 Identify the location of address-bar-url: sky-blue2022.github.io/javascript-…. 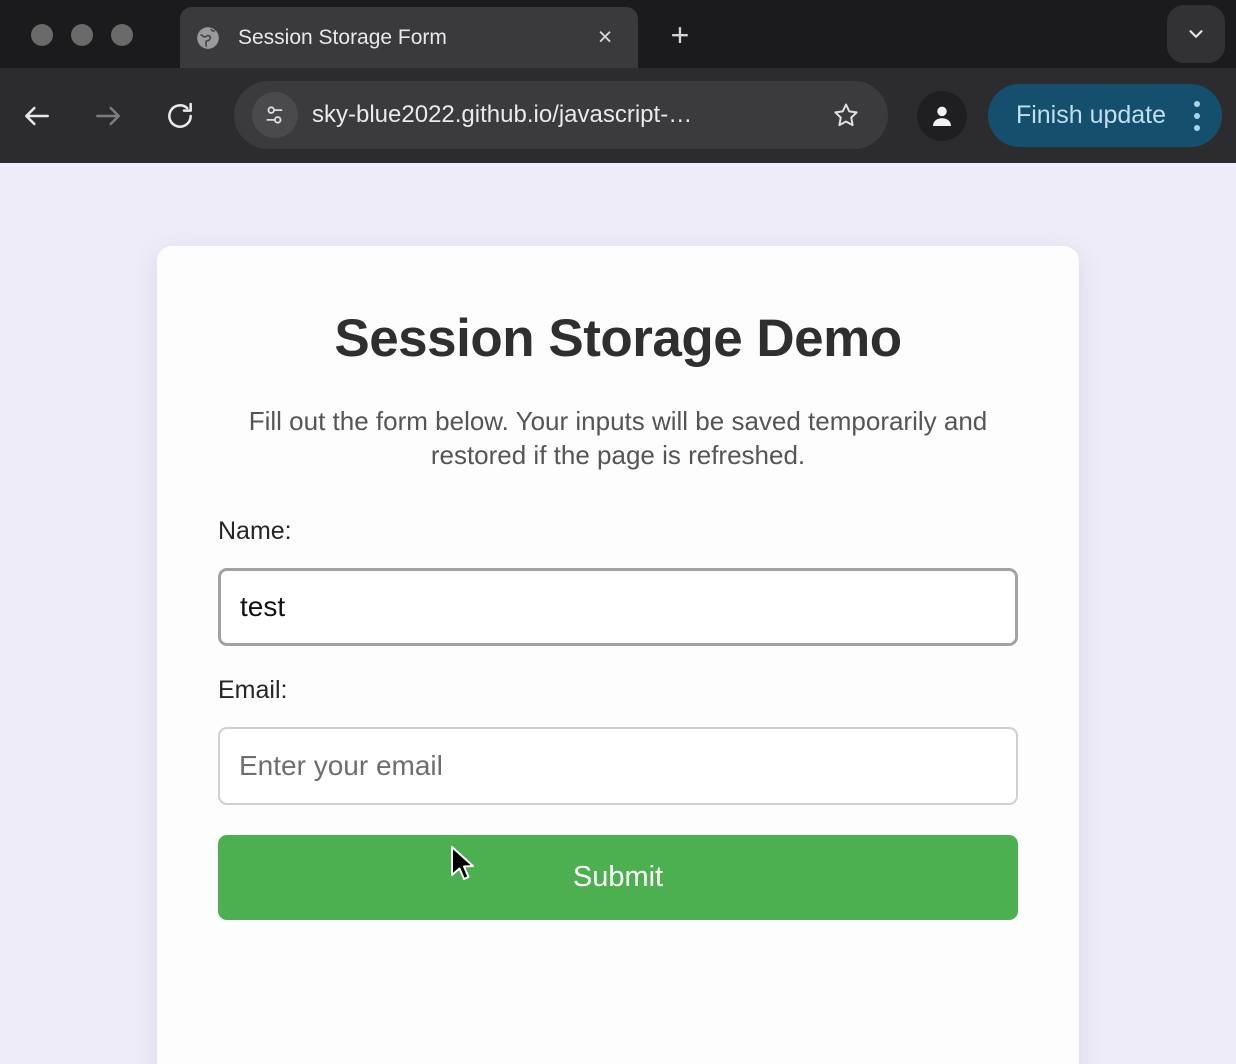
(502, 114).